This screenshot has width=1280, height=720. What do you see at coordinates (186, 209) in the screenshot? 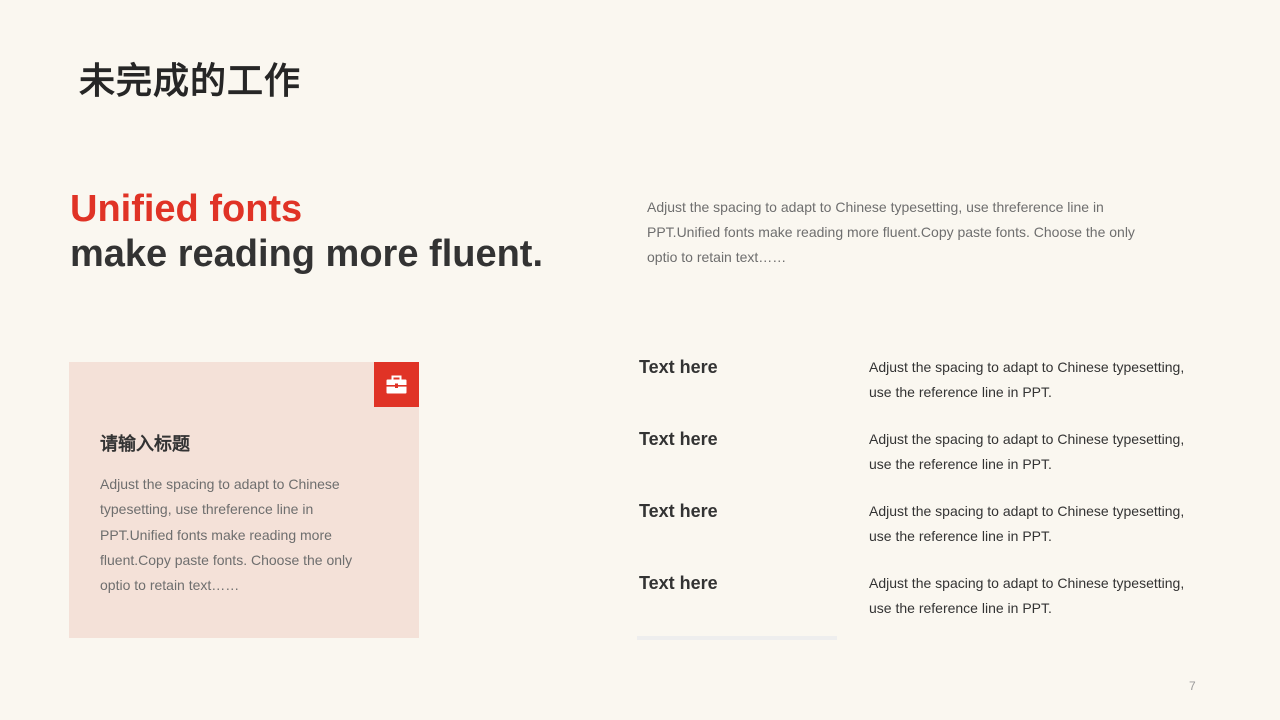
I see `headline-accent: Unified fonts` at bounding box center [186, 209].